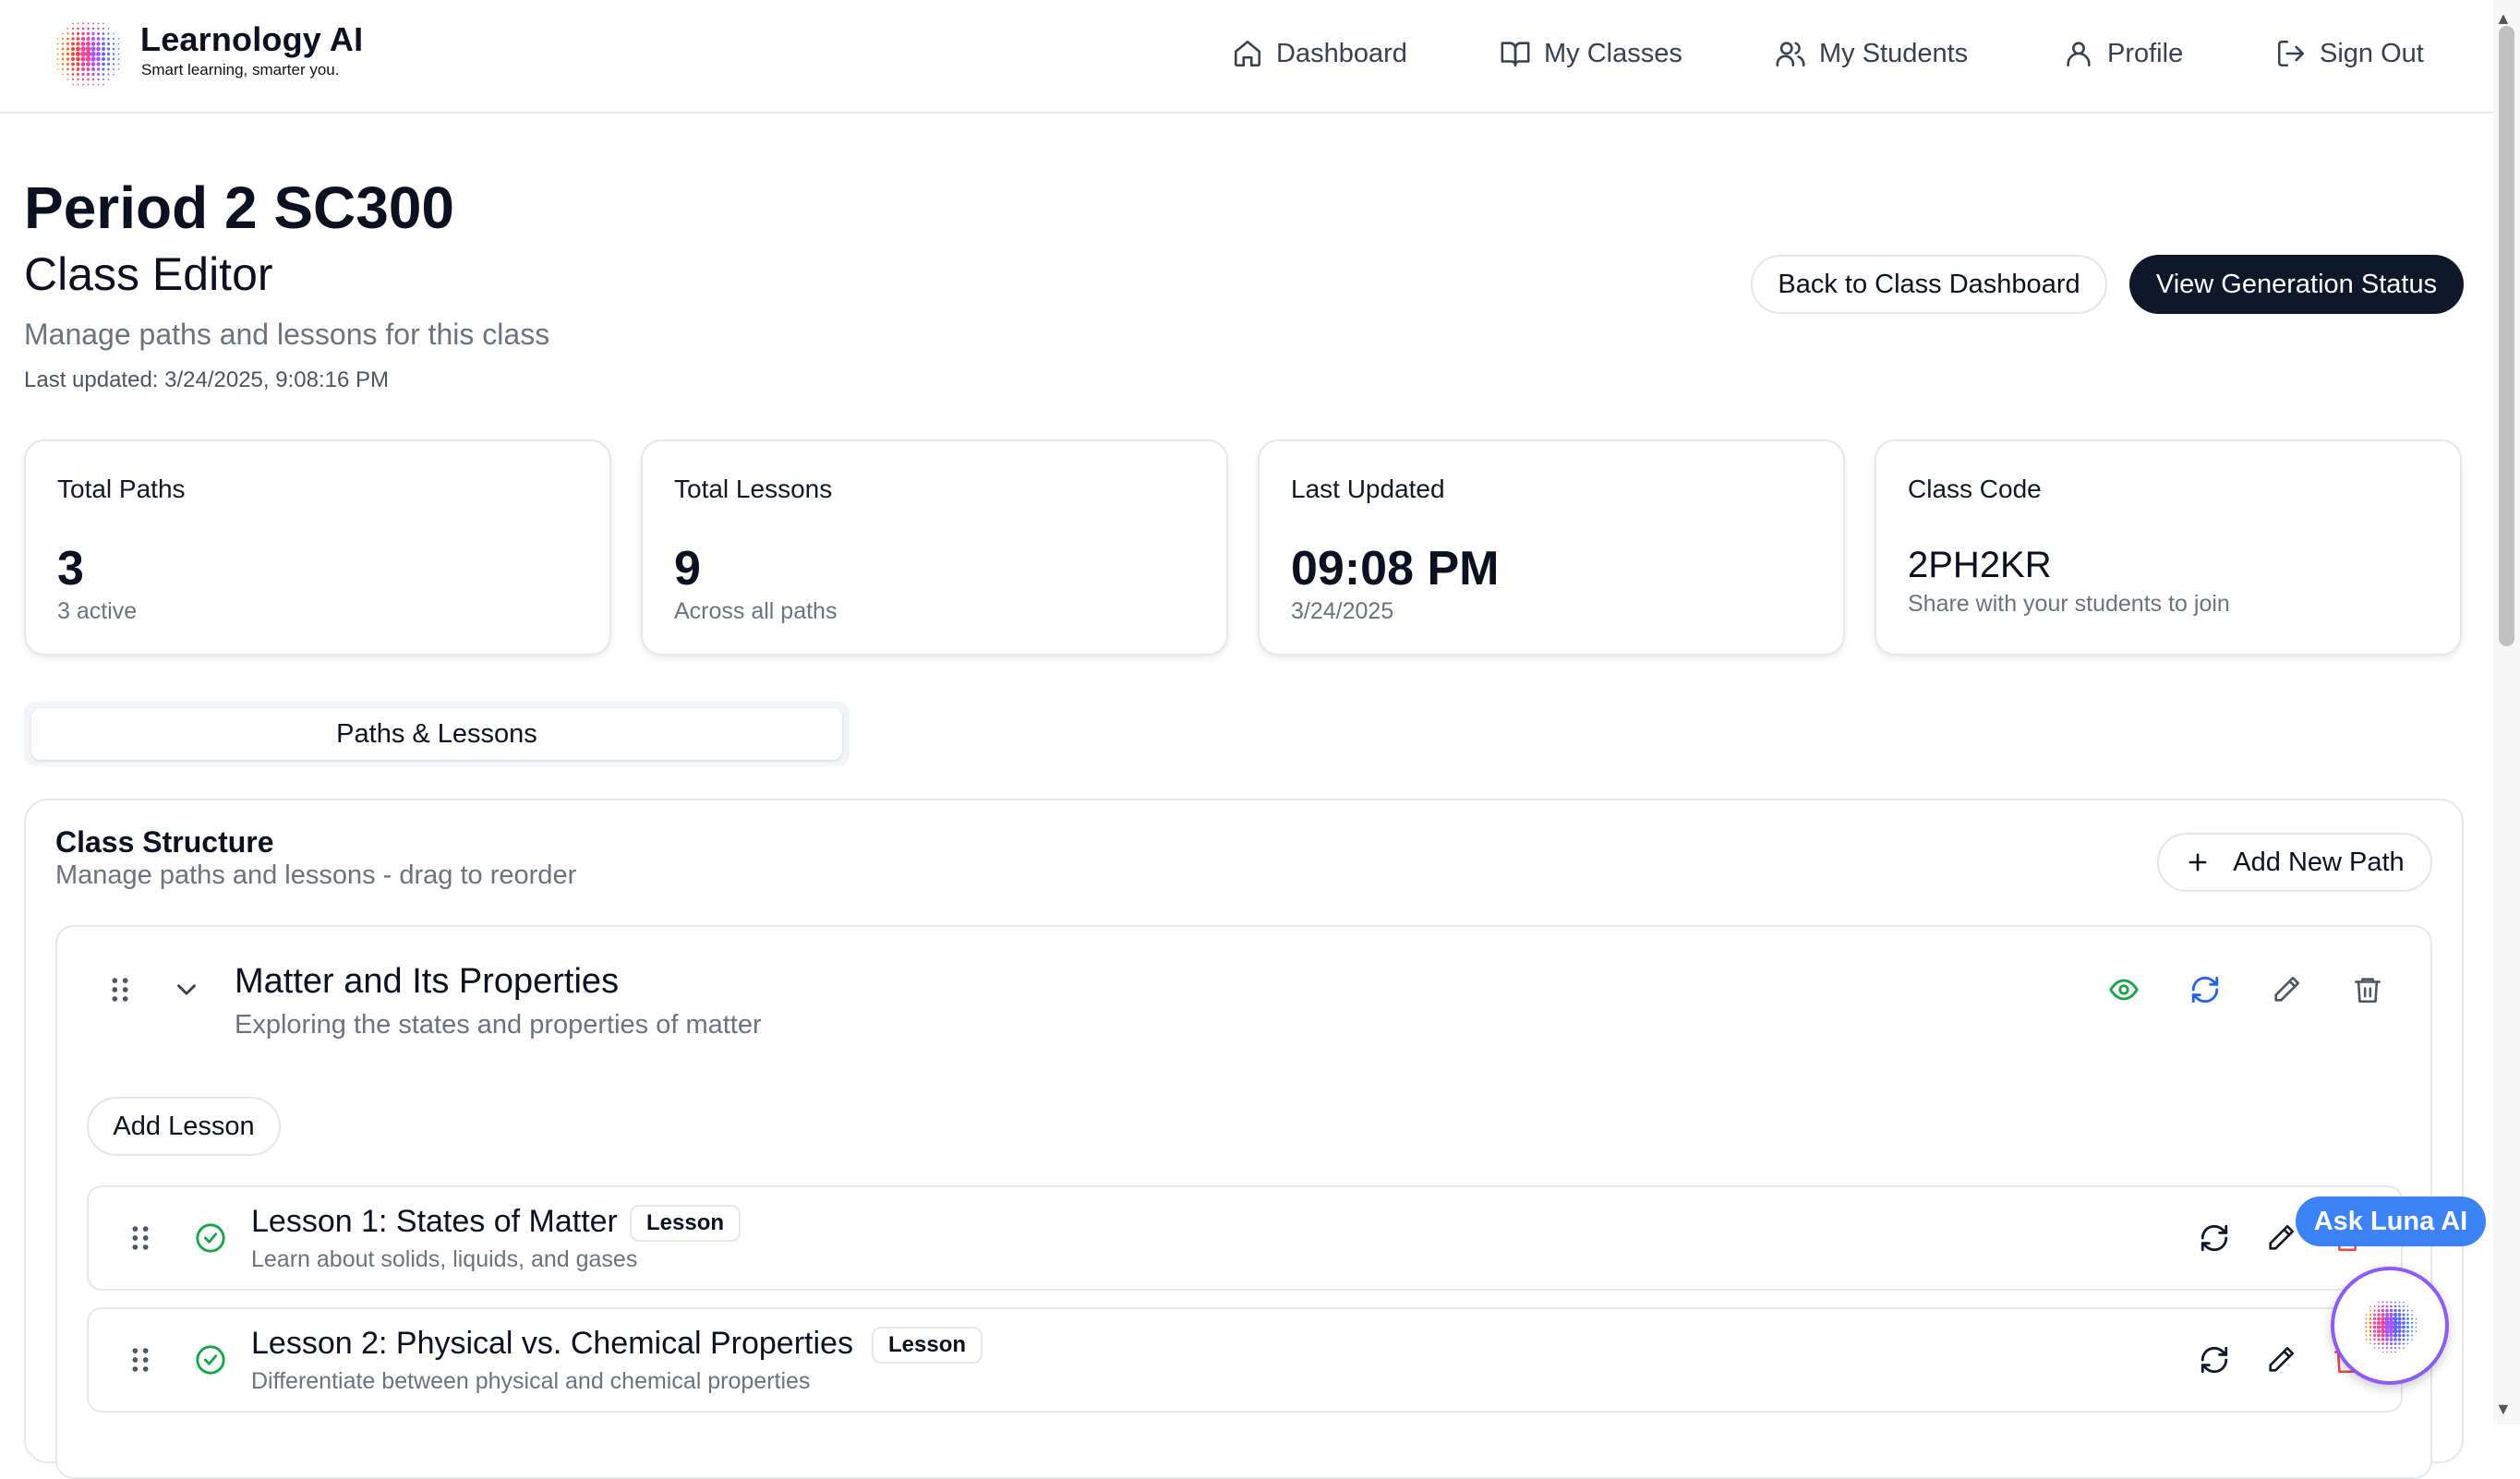 The height and width of the screenshot is (1479, 2520). What do you see at coordinates (753, 489) in the screenshot?
I see `stat-label: Total Lessons` at bounding box center [753, 489].